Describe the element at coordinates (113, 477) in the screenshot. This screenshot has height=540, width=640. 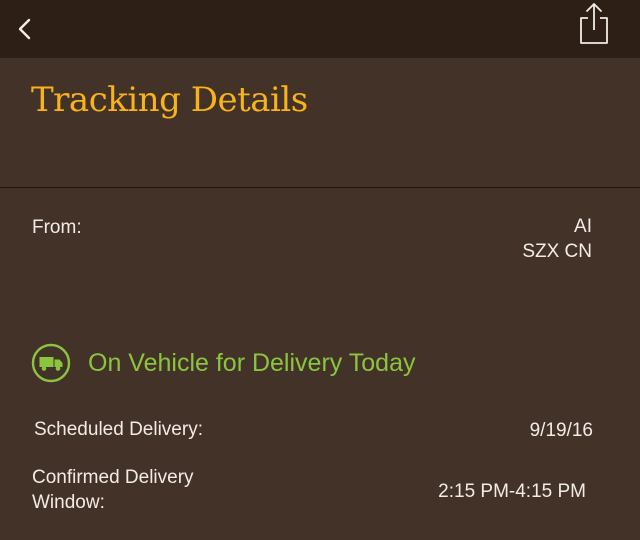
I see `delivery-window-label-line1: Confirmed Delivery` at that location.